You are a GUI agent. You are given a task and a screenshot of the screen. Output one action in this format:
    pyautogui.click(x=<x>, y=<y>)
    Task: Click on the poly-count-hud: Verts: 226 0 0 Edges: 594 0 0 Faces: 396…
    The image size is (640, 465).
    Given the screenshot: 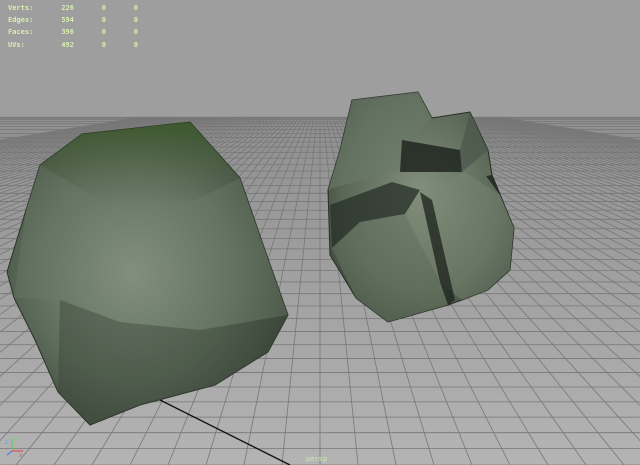 What is the action you would take?
    pyautogui.click(x=73, y=26)
    